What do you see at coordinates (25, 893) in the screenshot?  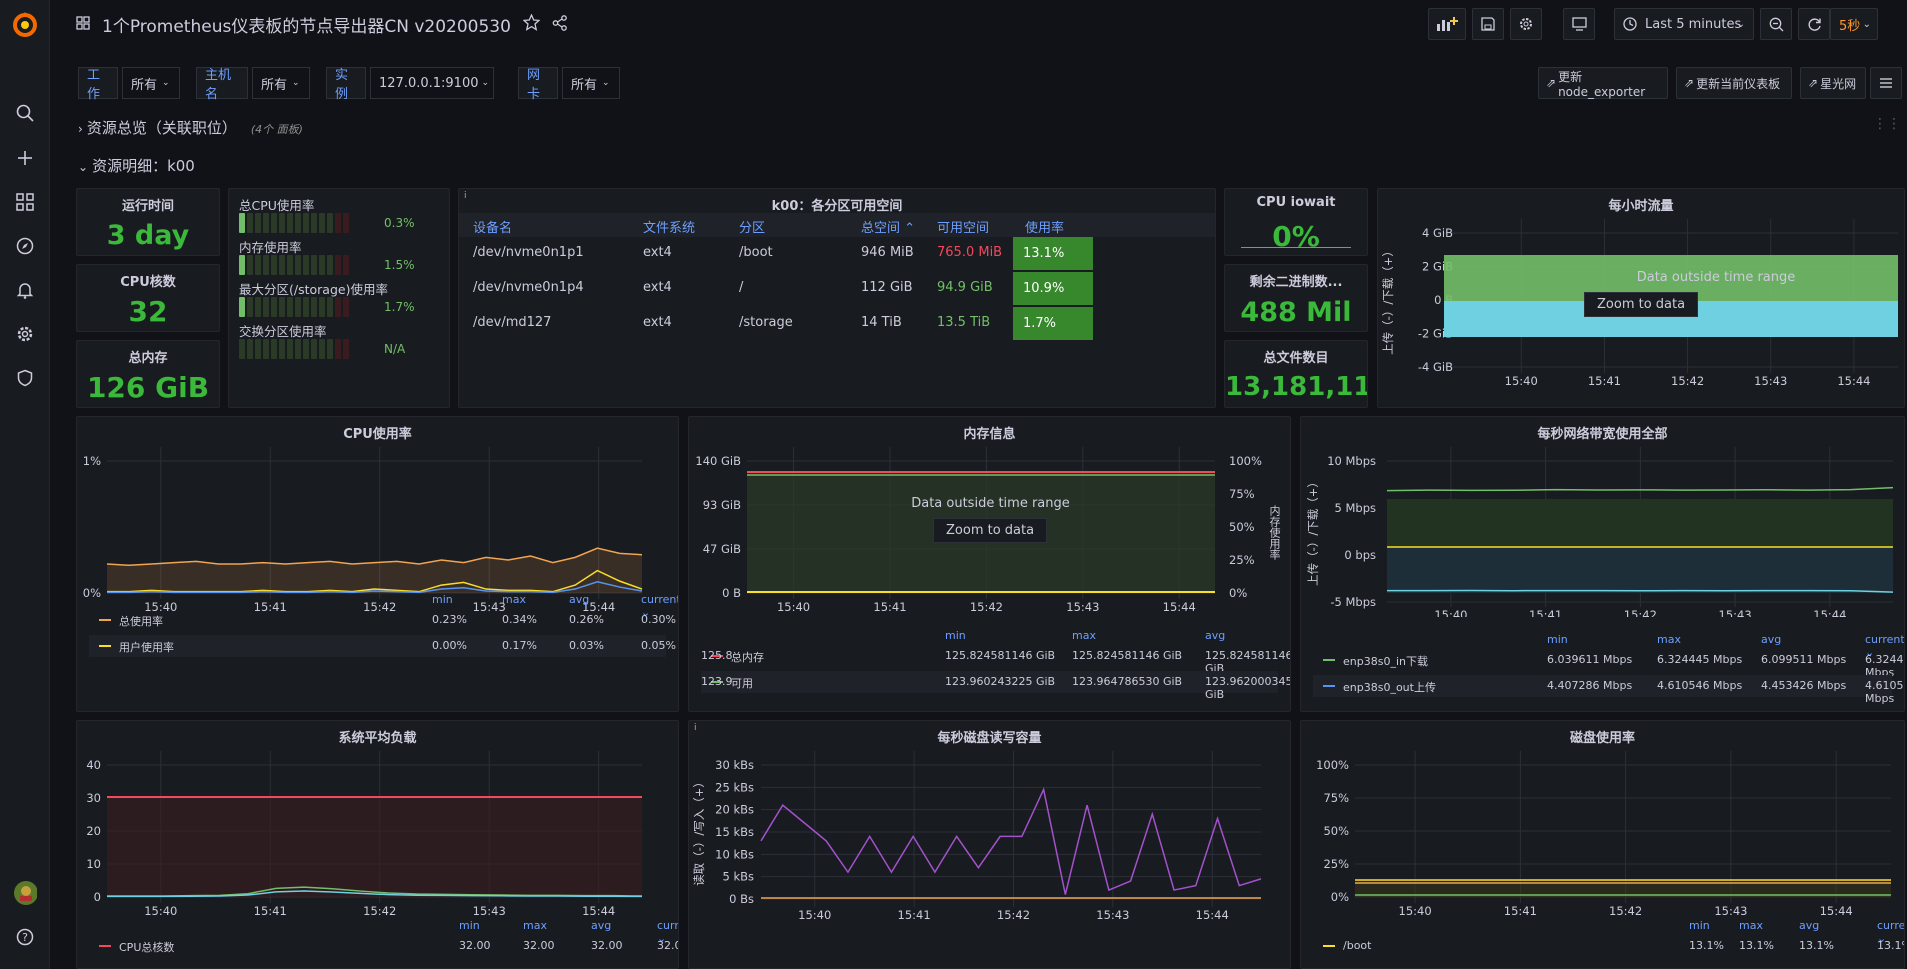 I see `avatar` at bounding box center [25, 893].